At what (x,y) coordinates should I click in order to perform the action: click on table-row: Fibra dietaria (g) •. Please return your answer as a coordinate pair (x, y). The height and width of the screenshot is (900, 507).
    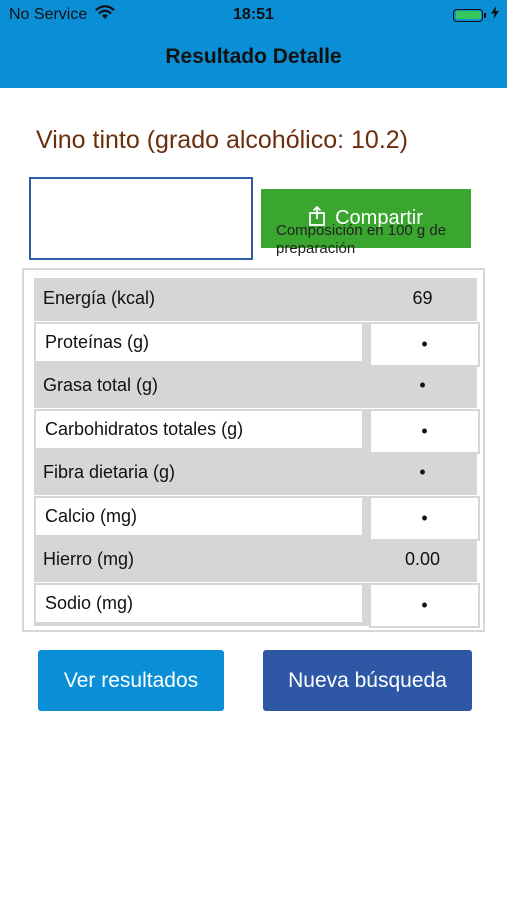
    Looking at the image, I should click on (255, 473).